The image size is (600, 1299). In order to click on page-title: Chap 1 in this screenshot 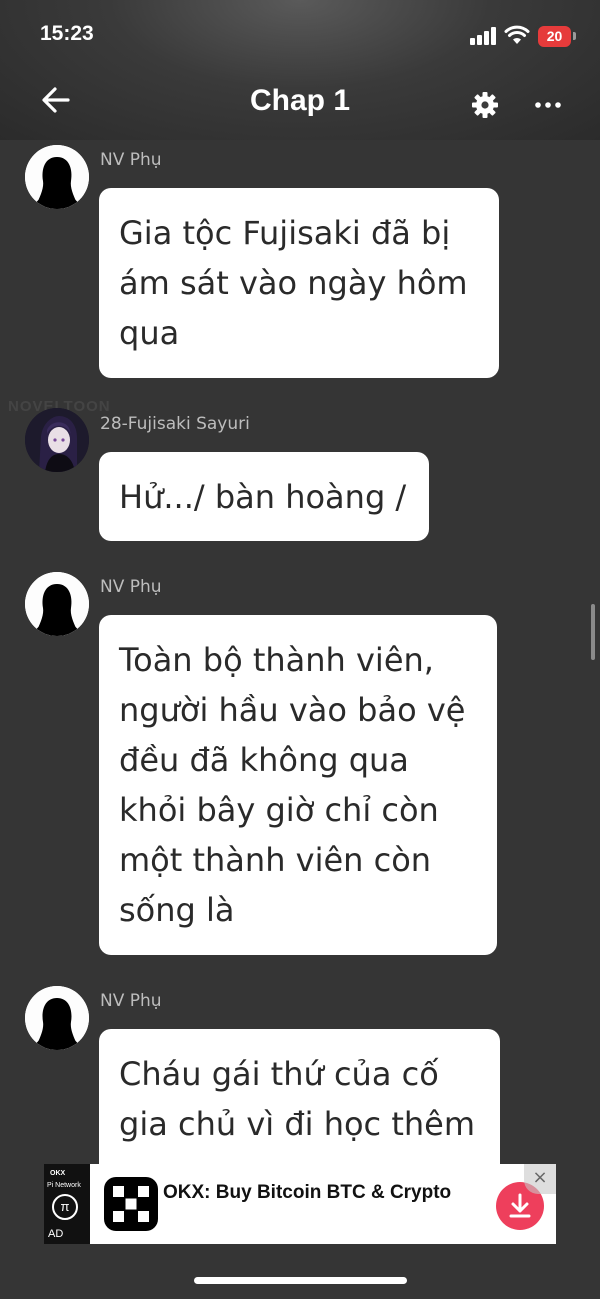, I will do `click(300, 100)`.